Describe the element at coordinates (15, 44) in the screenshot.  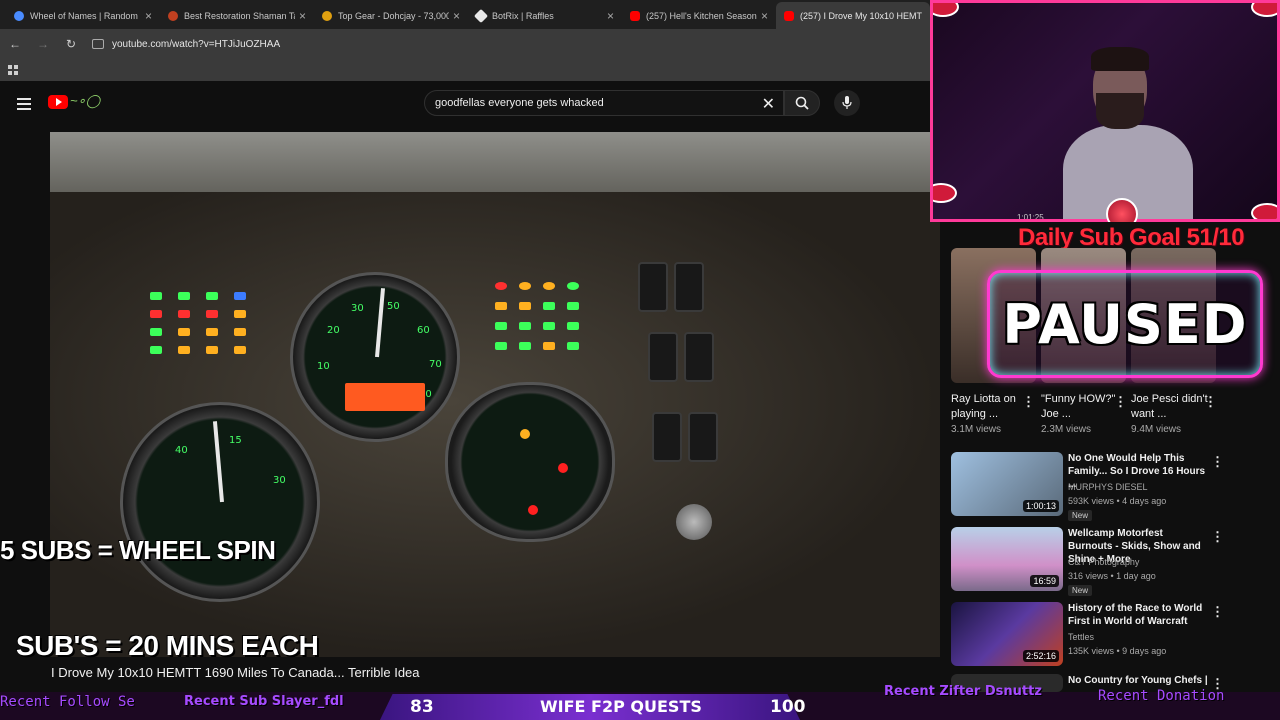
I see `back-arrow-icon: ←` at that location.